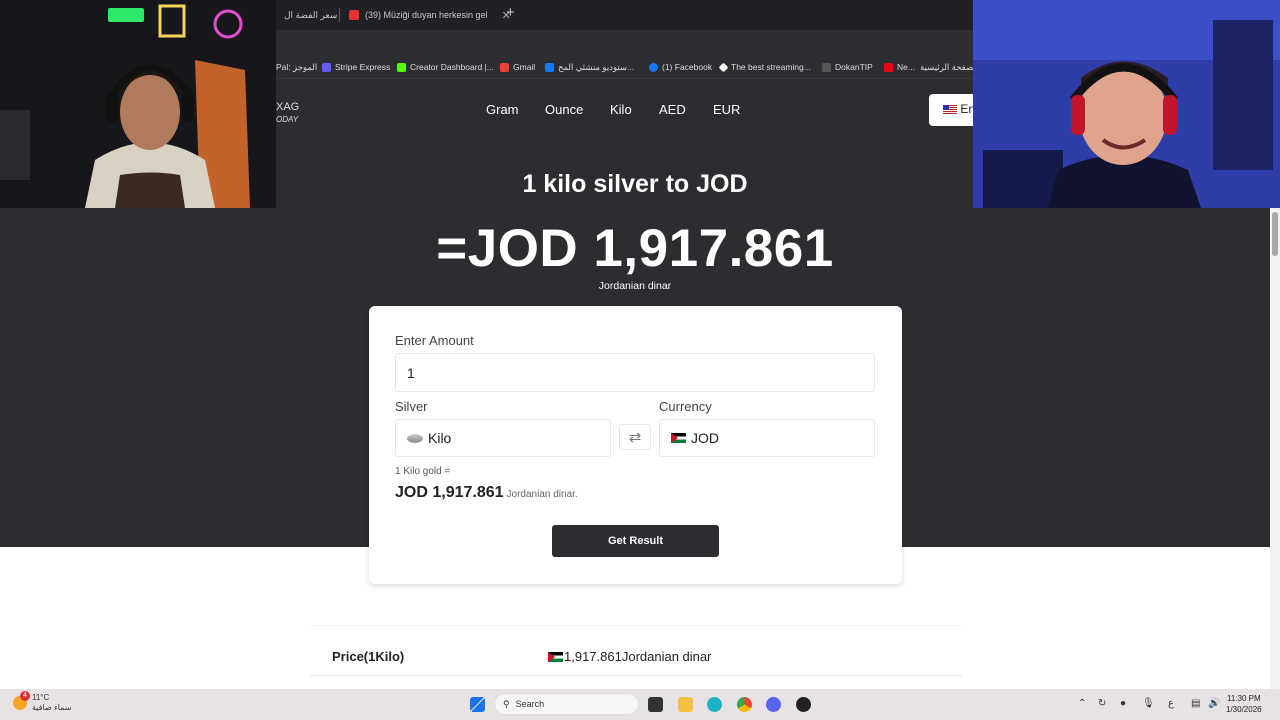  Describe the element at coordinates (723, 67) in the screenshot. I see `streaming-icon` at that location.